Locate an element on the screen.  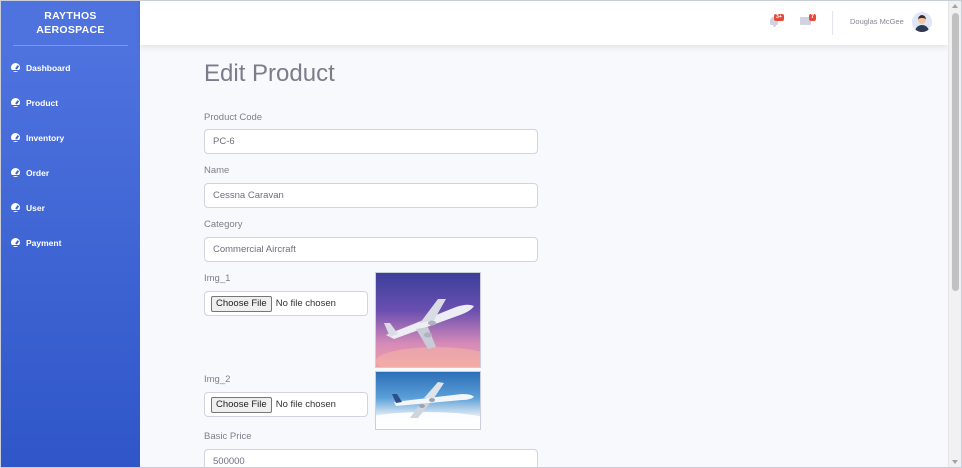
page-title: Edit Product is located at coordinates (269, 73).